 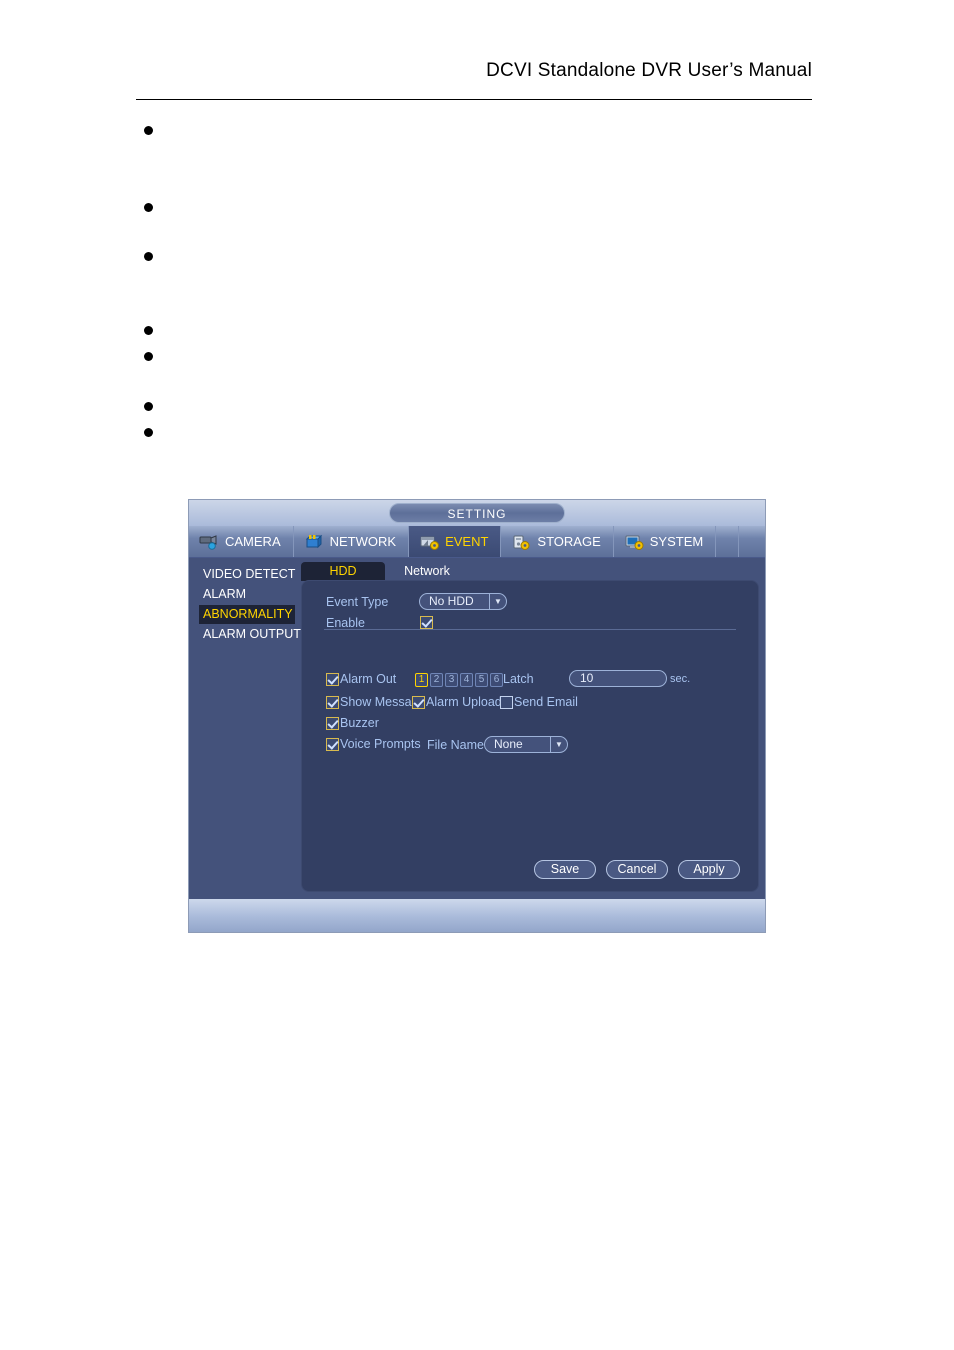 What do you see at coordinates (332, 702) in the screenshot?
I see `show-message-checkbox` at bounding box center [332, 702].